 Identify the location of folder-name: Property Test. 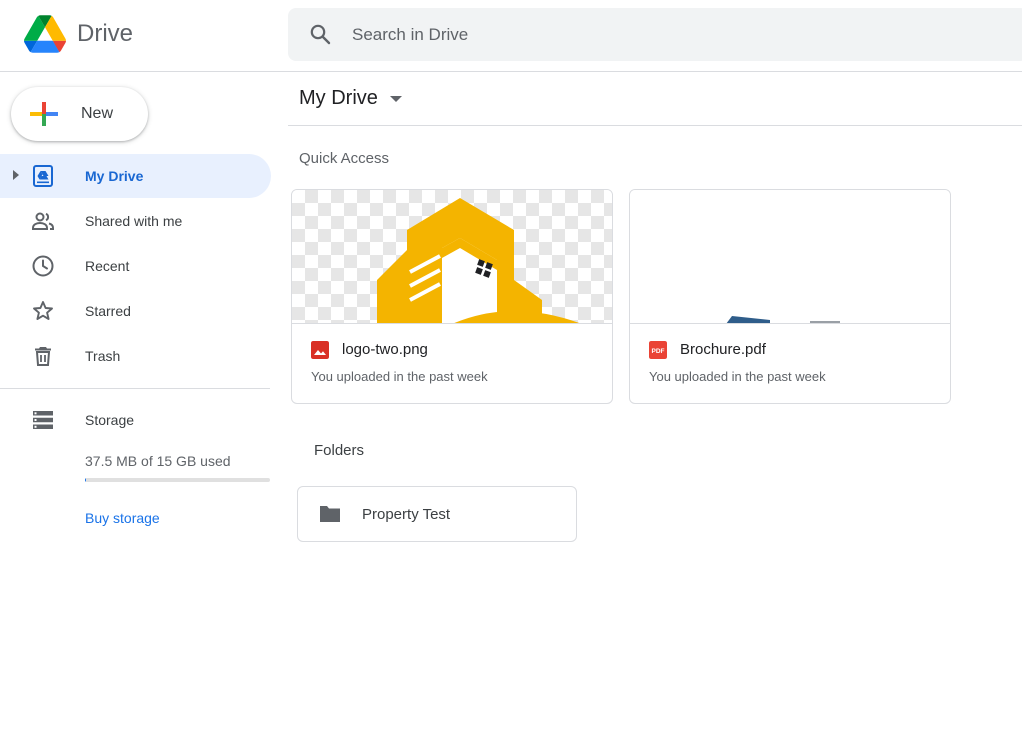
(406, 514).